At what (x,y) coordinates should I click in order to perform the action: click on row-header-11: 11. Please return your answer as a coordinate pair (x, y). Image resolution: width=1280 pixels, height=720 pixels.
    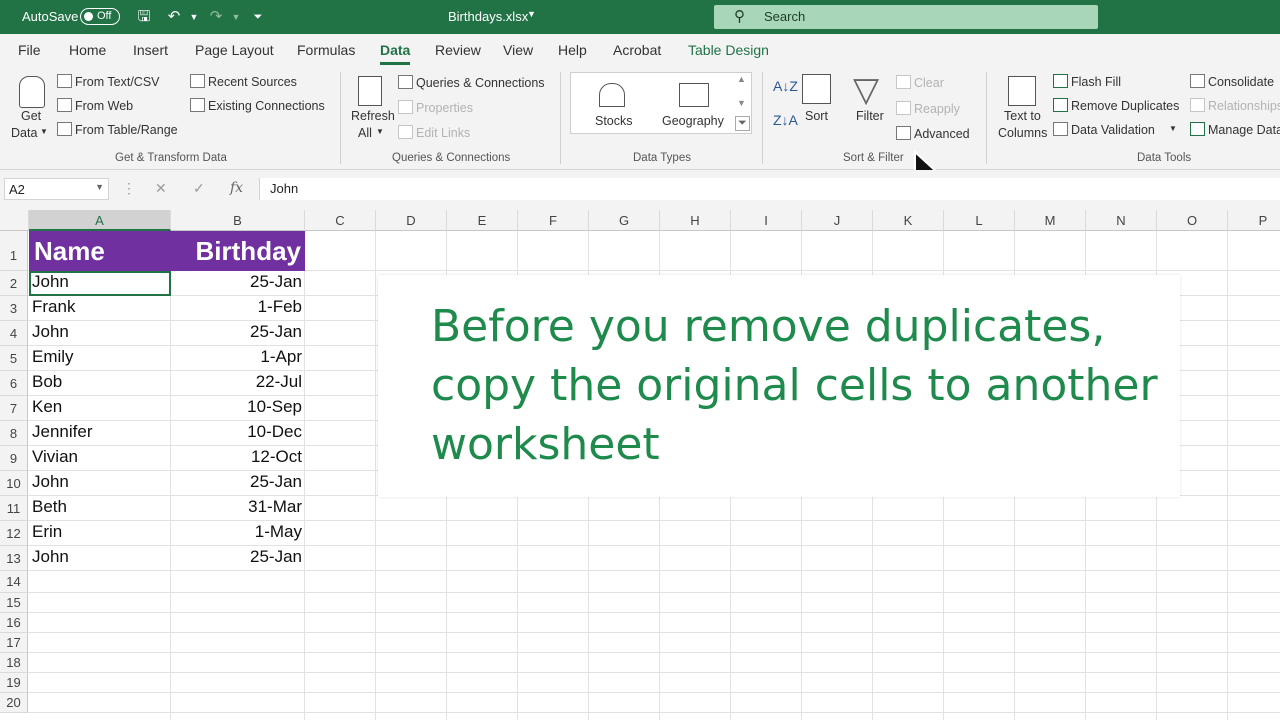
    Looking at the image, I should click on (14, 508).